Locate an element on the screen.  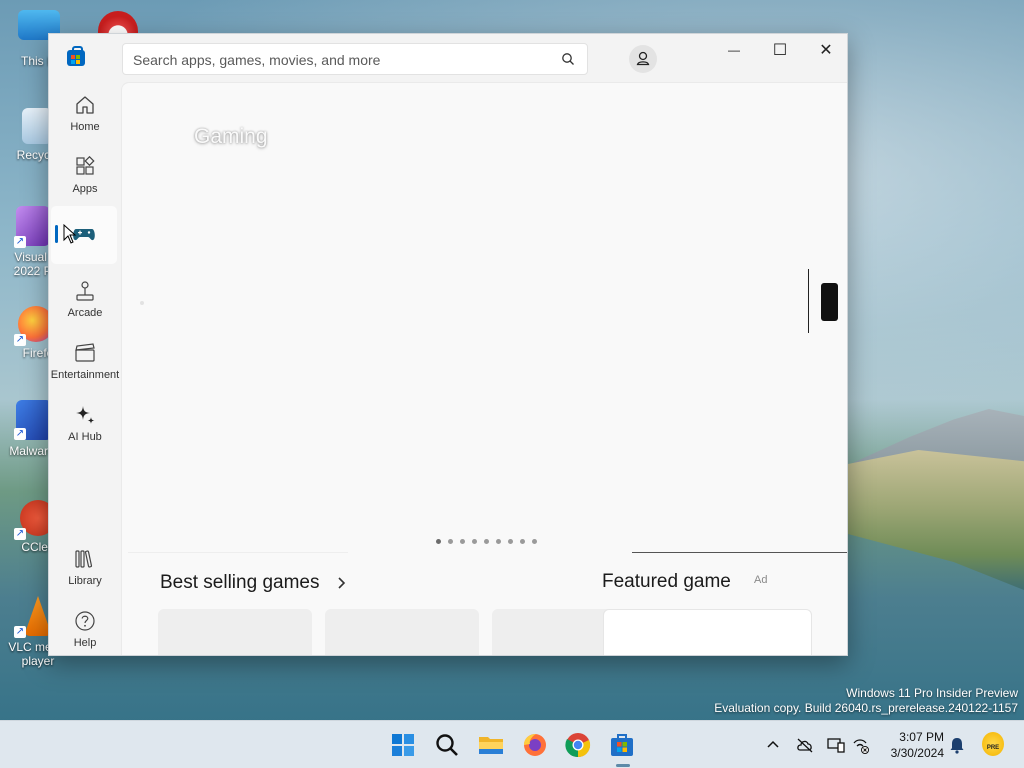
best-selling-title: Best selling games is located at coordinates (240, 582).